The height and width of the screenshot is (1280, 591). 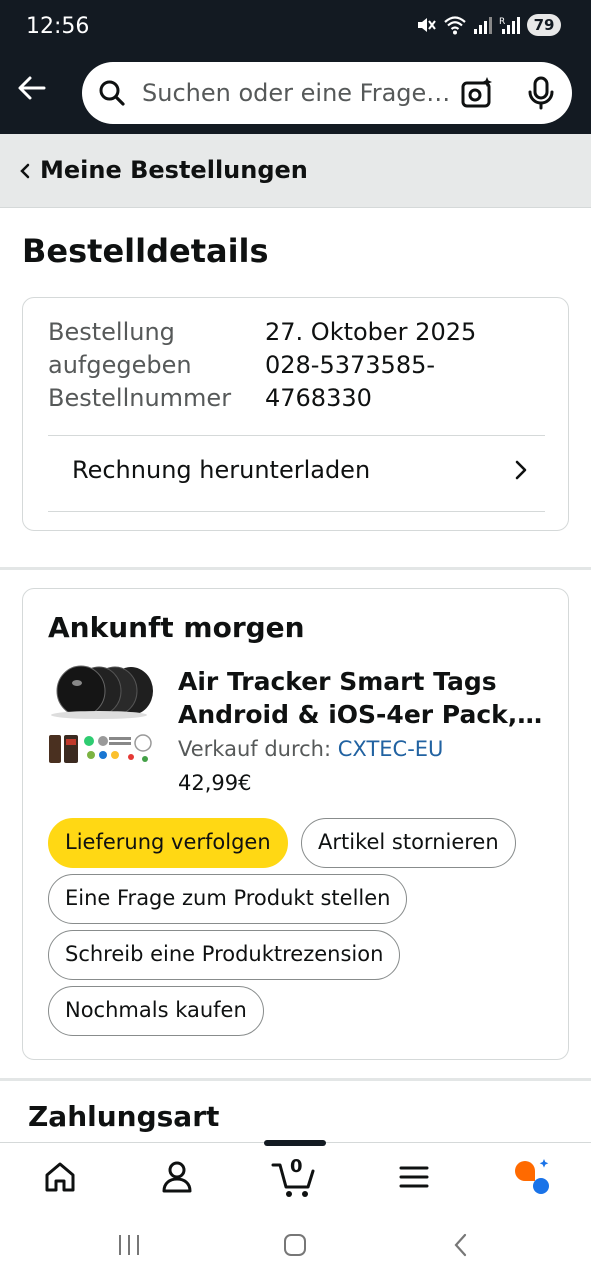 I want to click on cart-count: 0, so click(x=296, y=1166).